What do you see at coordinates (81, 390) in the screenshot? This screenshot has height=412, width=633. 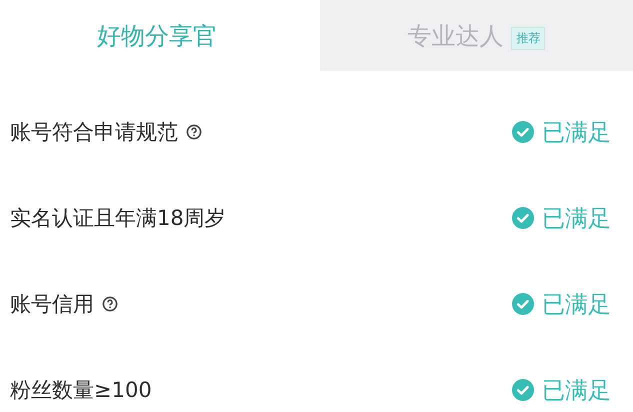 I see `requirement-label: 粉丝数量≥100` at bounding box center [81, 390].